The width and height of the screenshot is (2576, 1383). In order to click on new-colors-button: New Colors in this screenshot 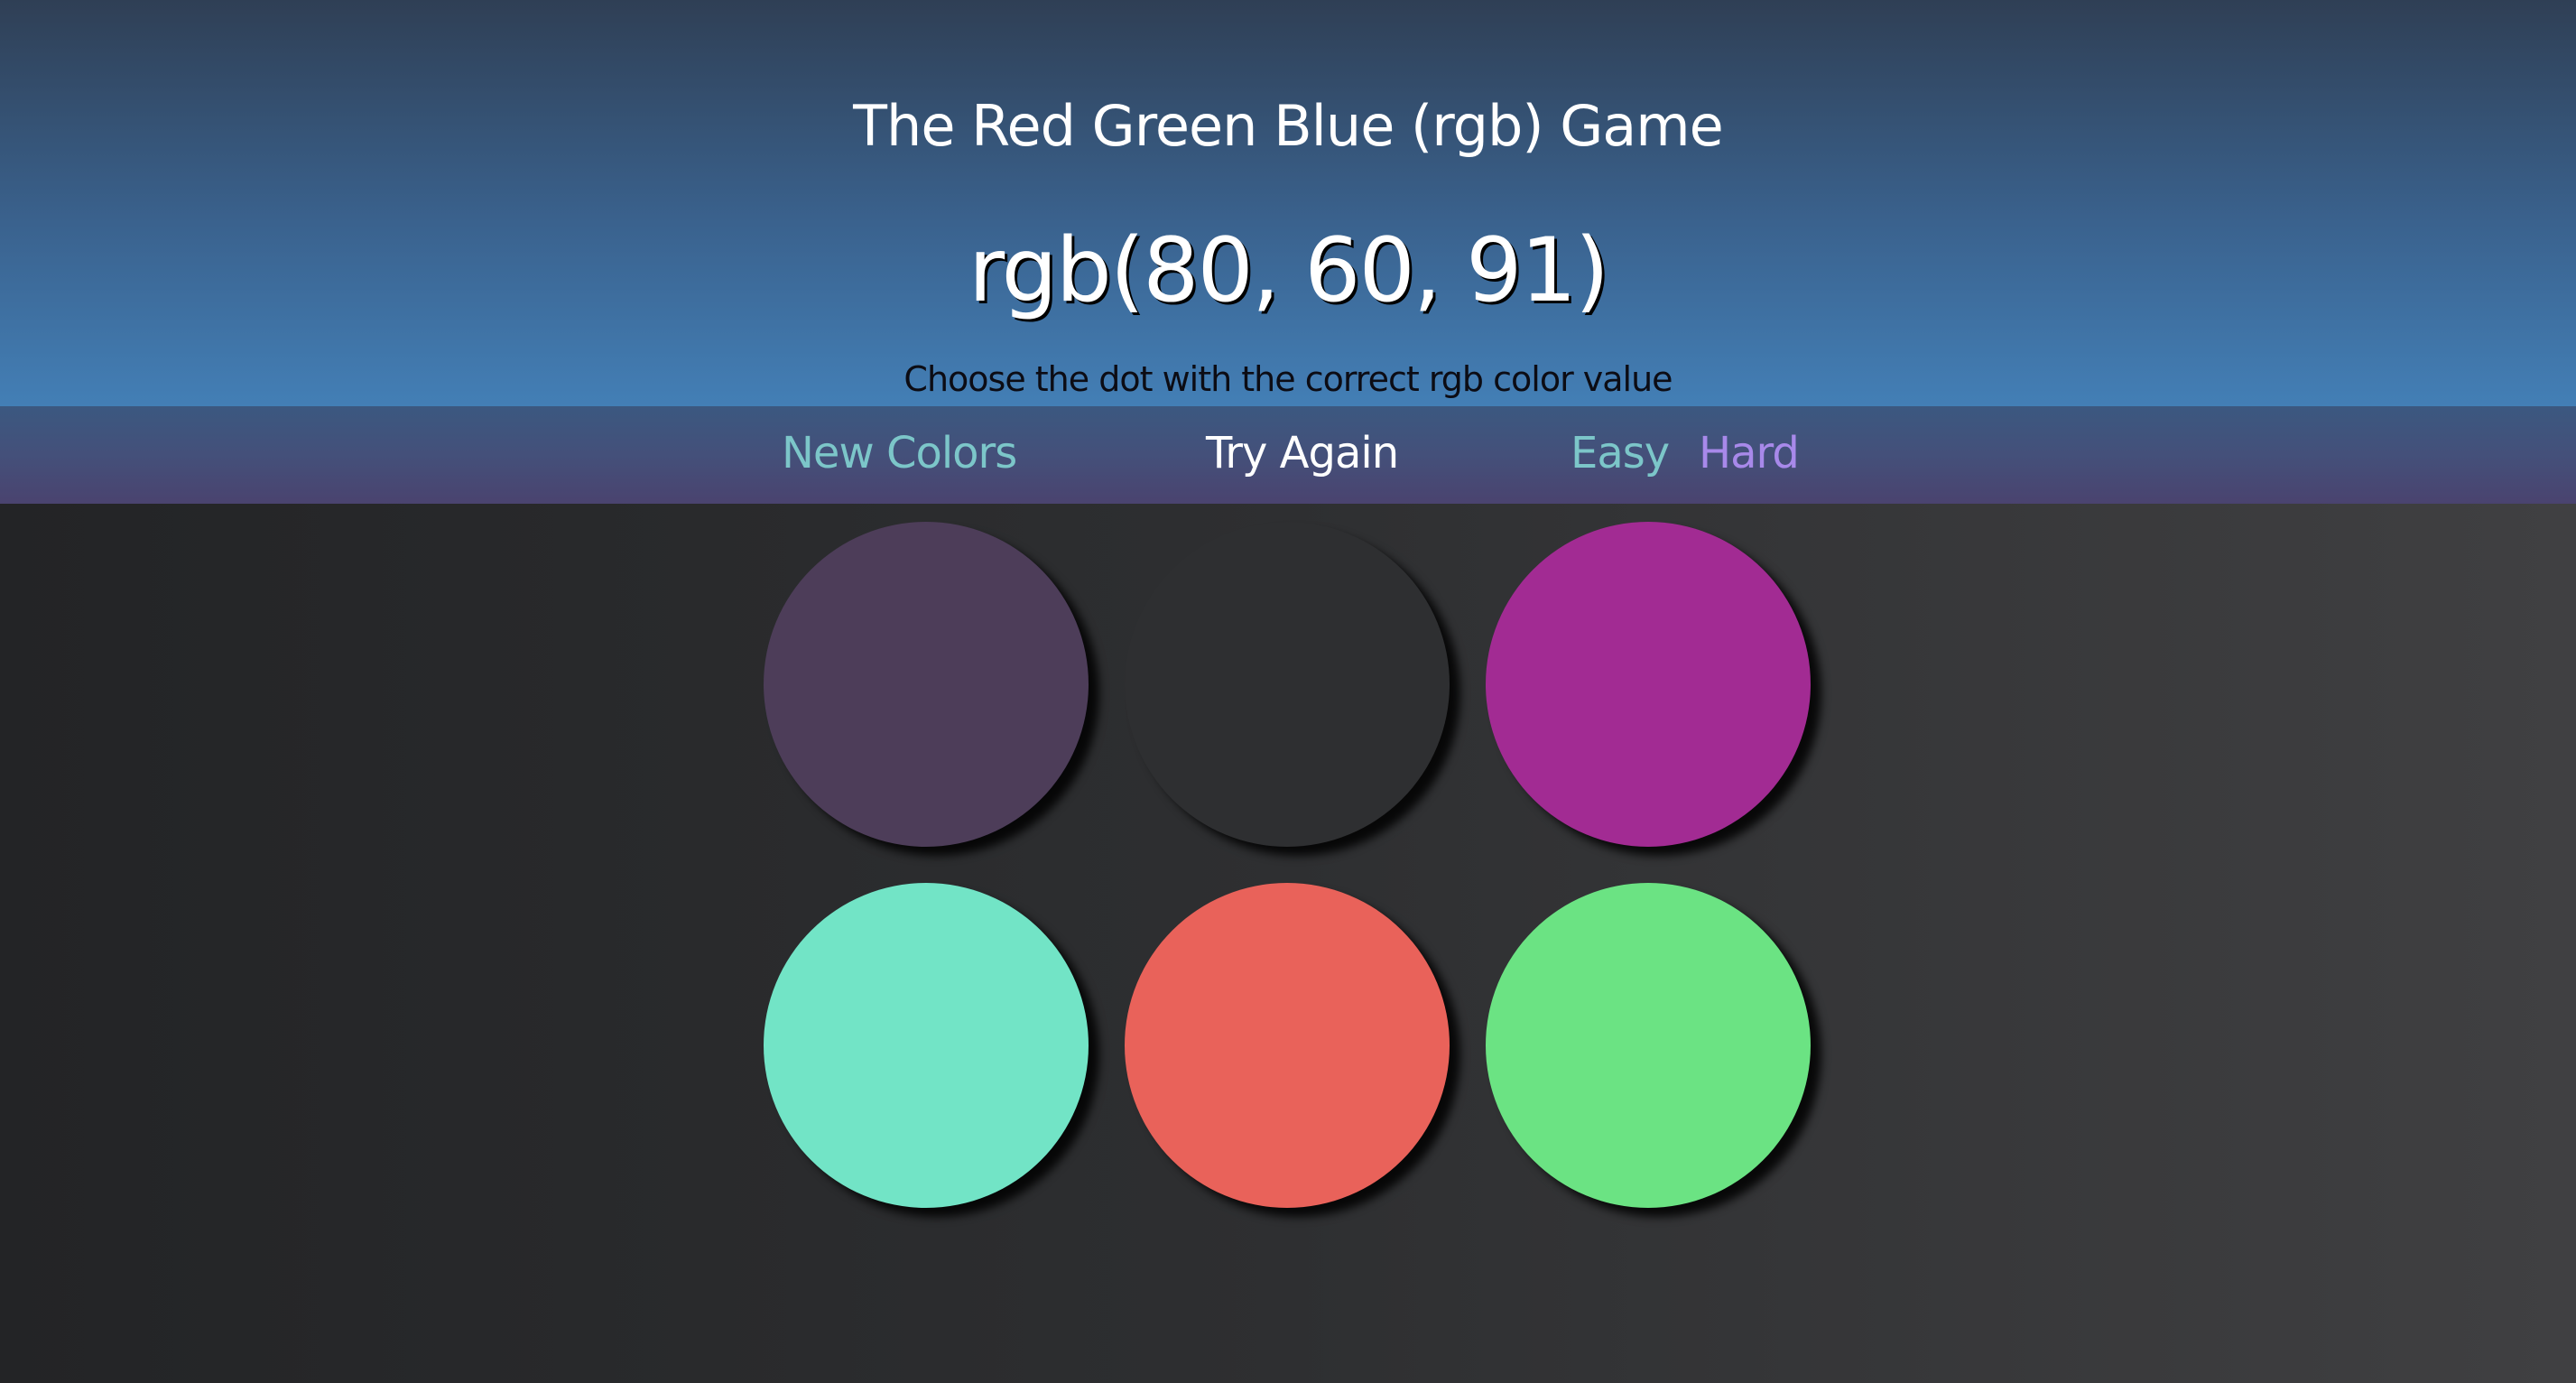, I will do `click(900, 453)`.